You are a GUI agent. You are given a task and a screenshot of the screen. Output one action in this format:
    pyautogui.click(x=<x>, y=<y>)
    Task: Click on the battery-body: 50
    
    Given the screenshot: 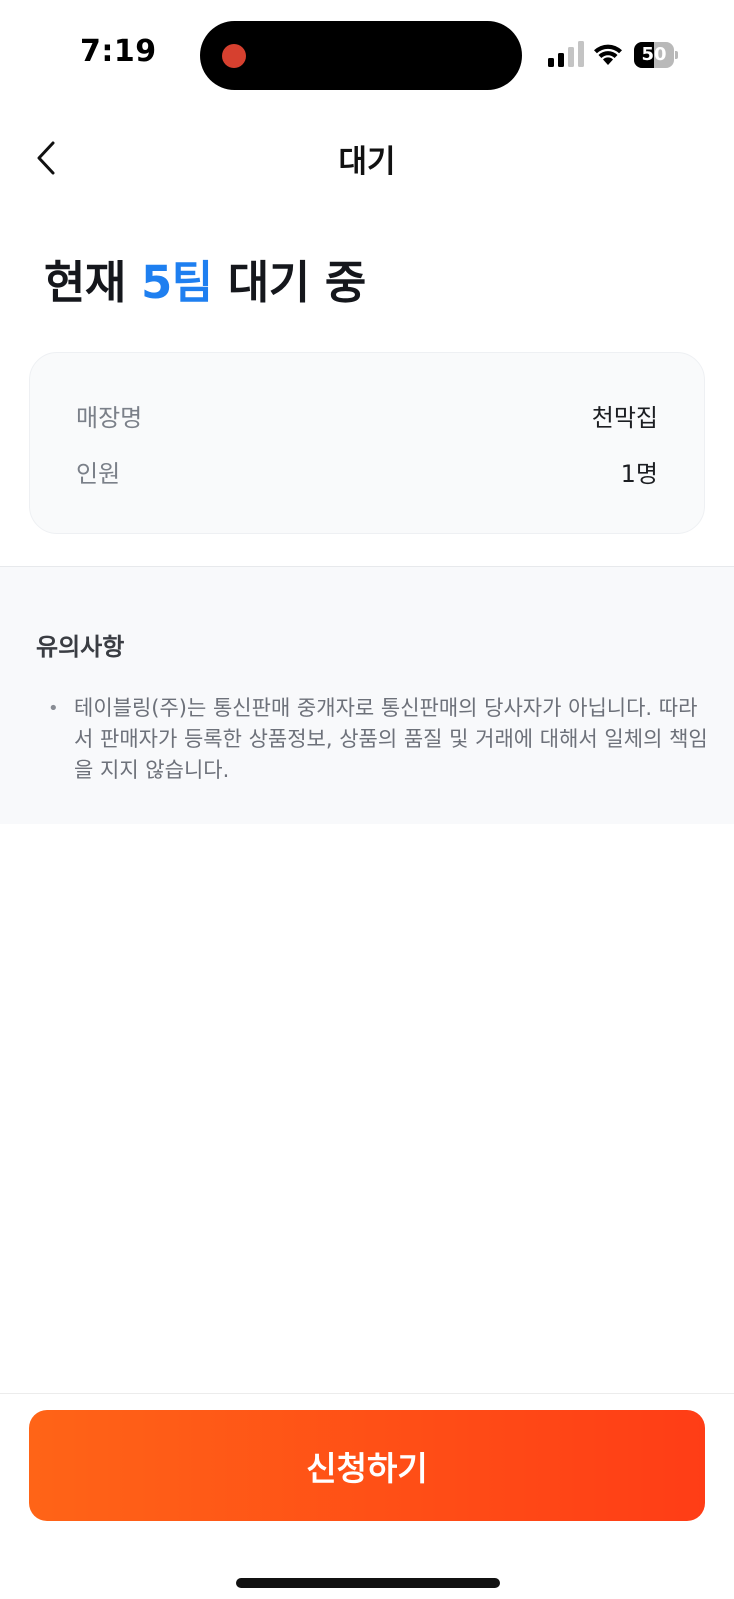 What is the action you would take?
    pyautogui.click(x=654, y=55)
    